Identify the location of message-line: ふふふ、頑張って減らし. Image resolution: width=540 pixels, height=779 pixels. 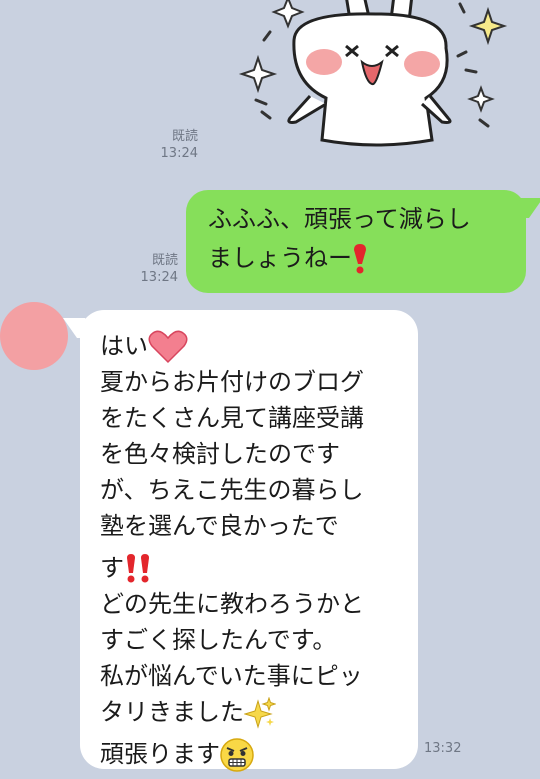
(339, 219).